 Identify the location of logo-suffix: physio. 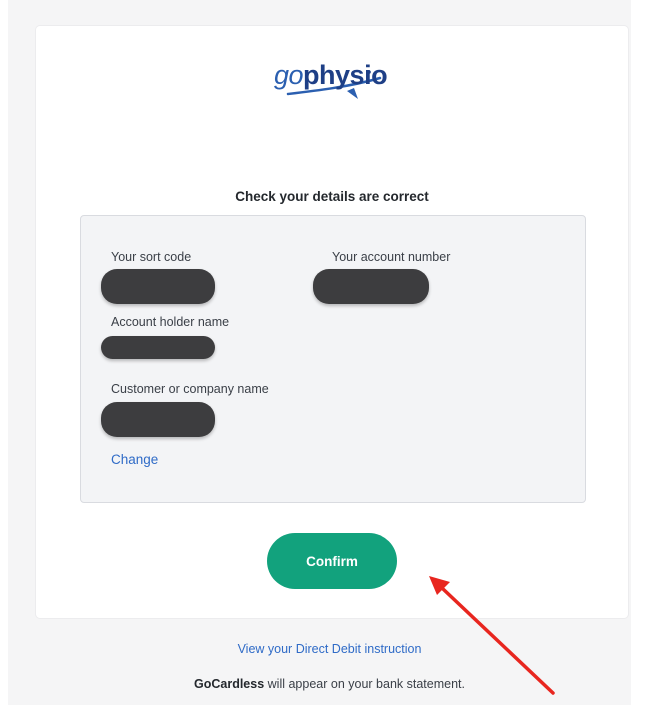
(345, 75).